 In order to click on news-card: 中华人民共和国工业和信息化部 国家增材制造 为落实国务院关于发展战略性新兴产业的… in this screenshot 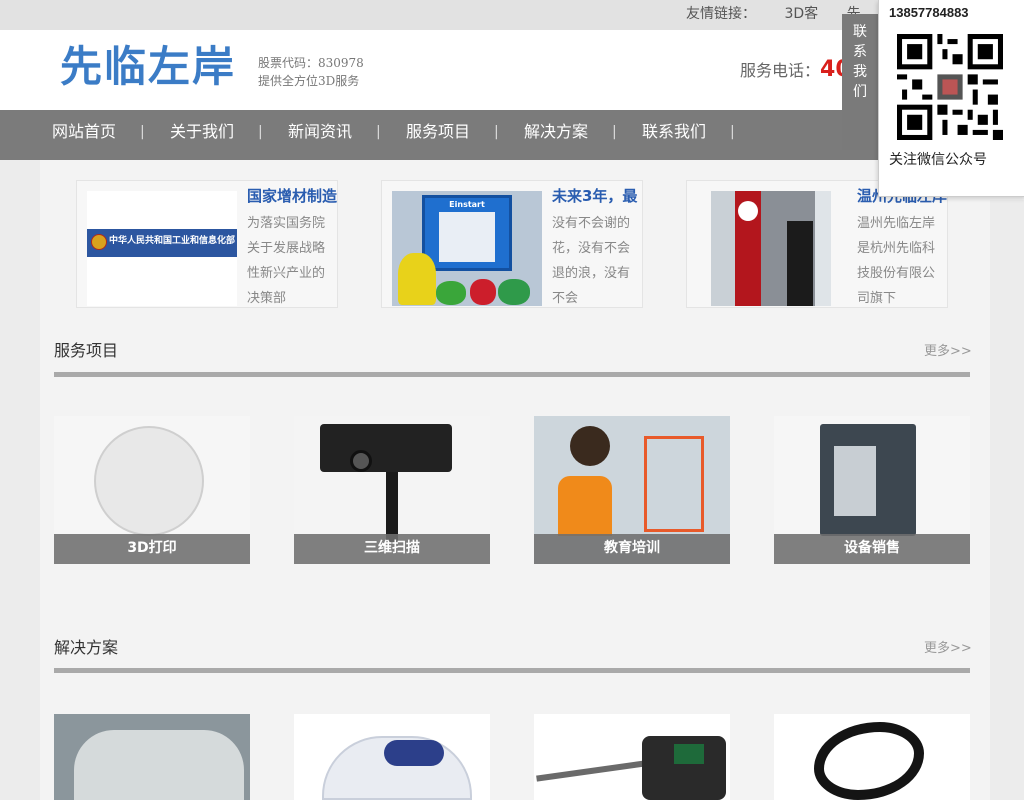, I will do `click(207, 244)`.